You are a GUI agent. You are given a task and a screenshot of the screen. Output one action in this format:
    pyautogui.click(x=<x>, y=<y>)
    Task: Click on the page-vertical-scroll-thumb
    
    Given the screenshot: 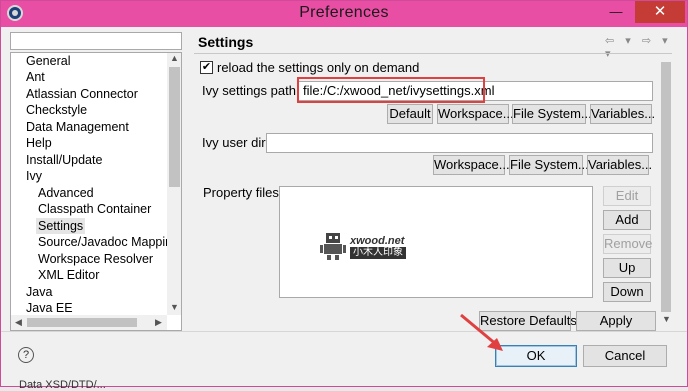 What is the action you would take?
    pyautogui.click(x=666, y=187)
    